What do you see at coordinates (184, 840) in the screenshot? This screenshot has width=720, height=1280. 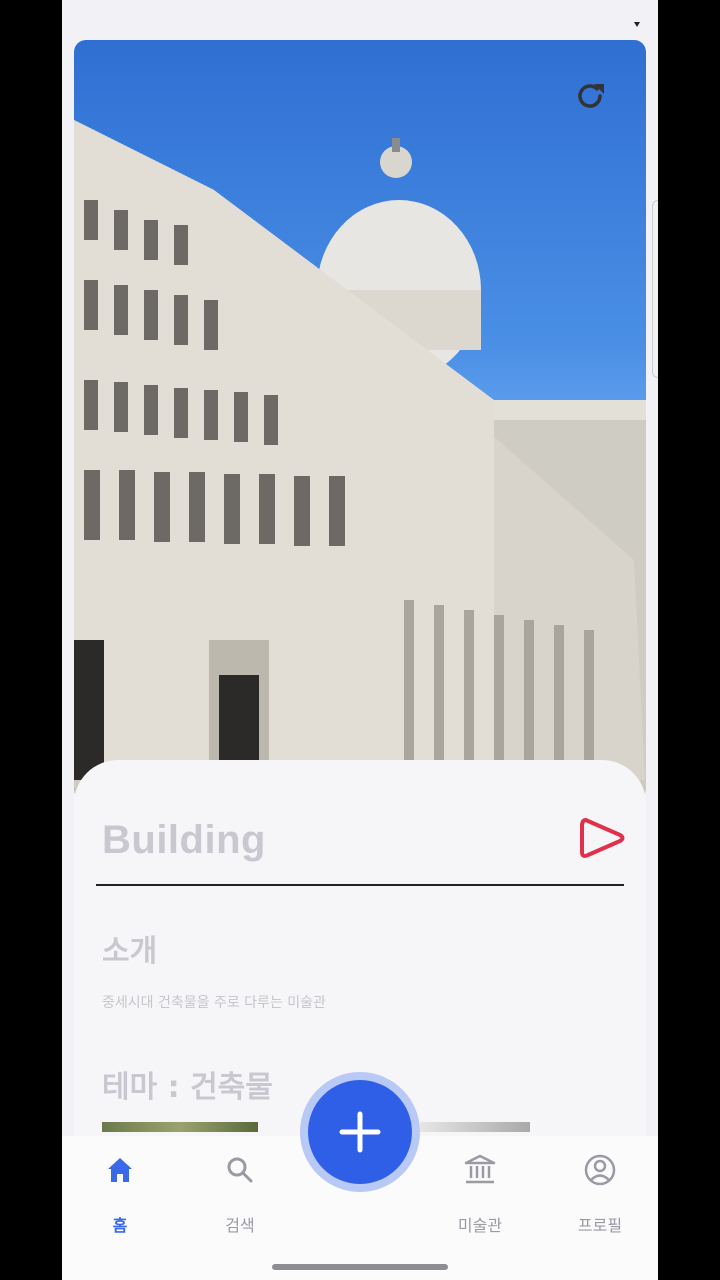 I see `museum-title: Building` at bounding box center [184, 840].